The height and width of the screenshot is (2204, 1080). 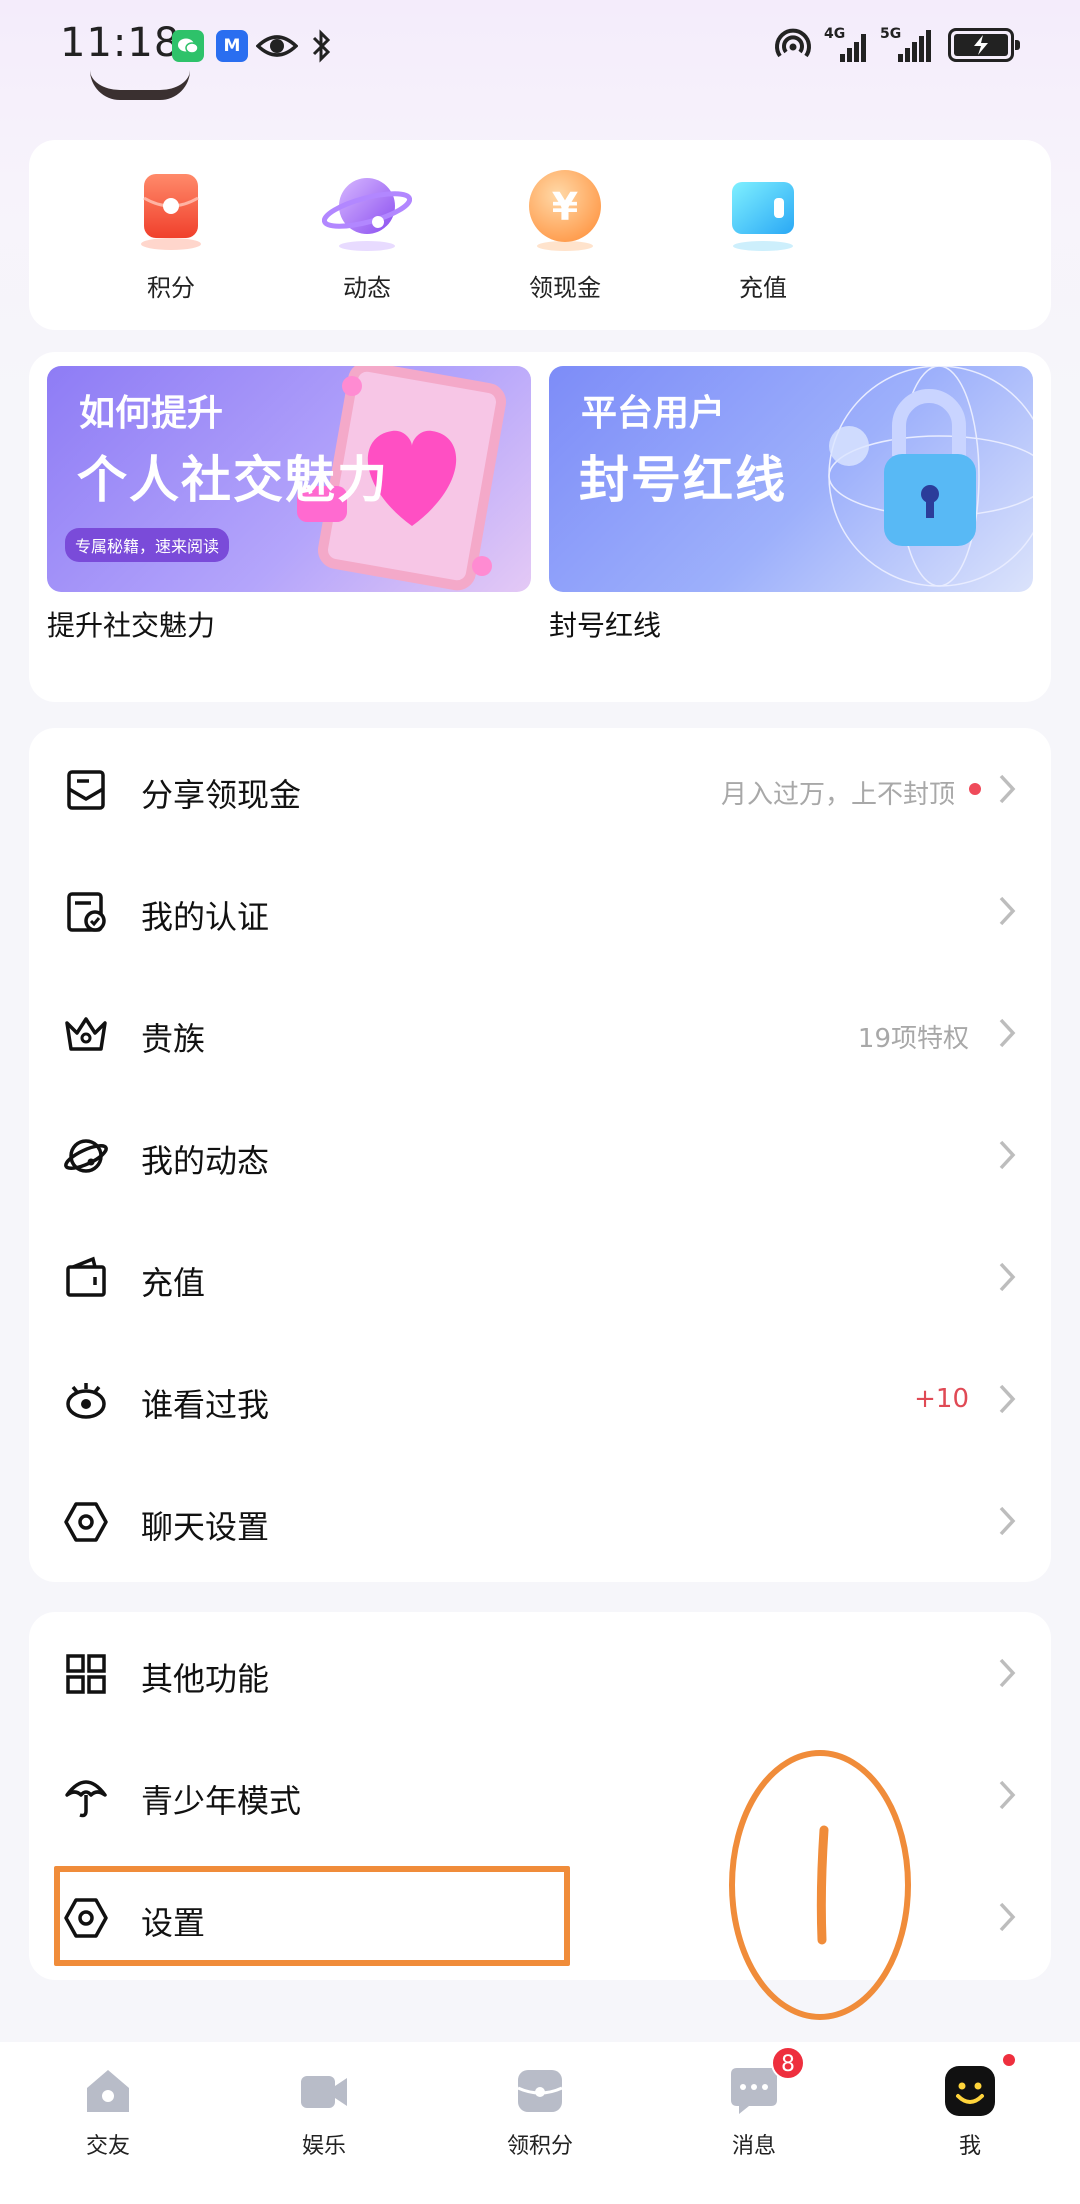 I want to click on yuan-coin-icon: ¥, so click(x=565, y=209).